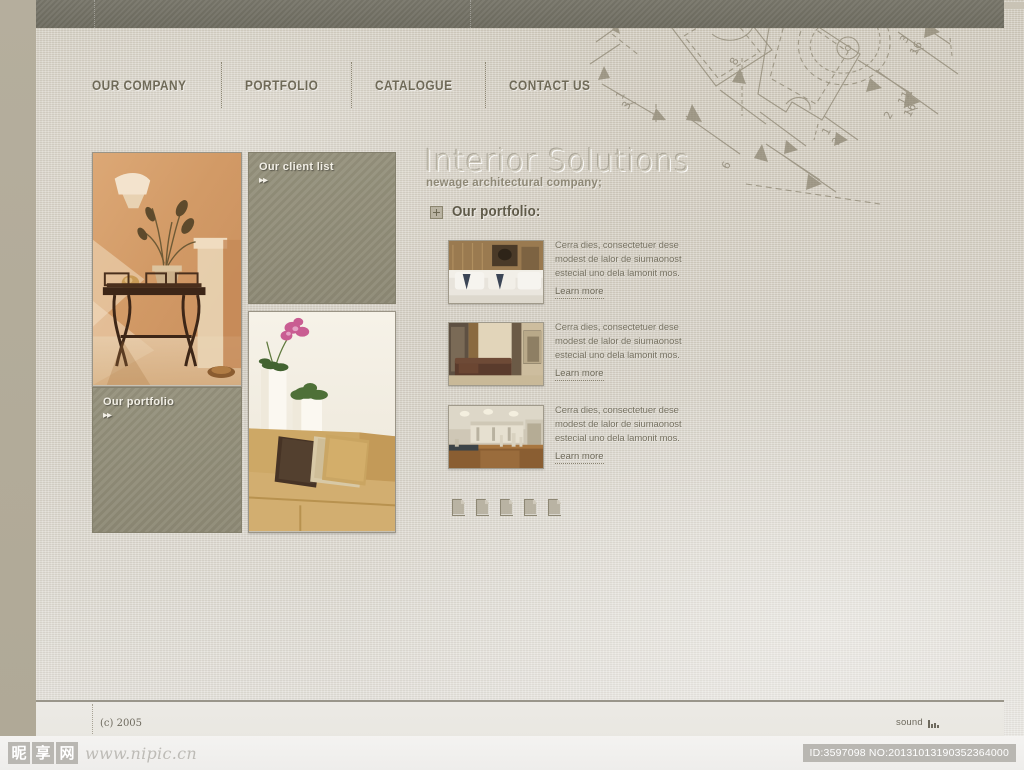 This screenshot has height=770, width=1024. I want to click on nav-label: Catalogue, so click(413, 85).